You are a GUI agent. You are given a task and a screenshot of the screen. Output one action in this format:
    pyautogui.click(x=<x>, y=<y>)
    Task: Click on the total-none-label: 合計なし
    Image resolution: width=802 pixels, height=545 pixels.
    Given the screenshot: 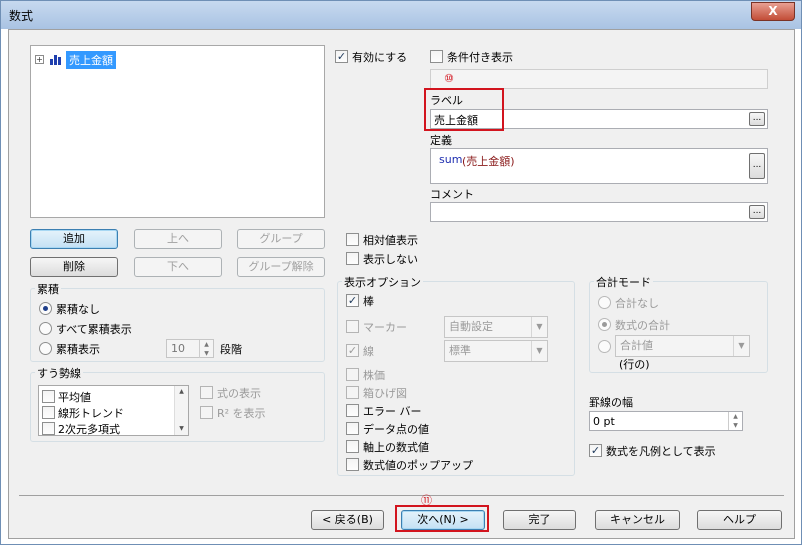 What is the action you would take?
    pyautogui.click(x=637, y=303)
    